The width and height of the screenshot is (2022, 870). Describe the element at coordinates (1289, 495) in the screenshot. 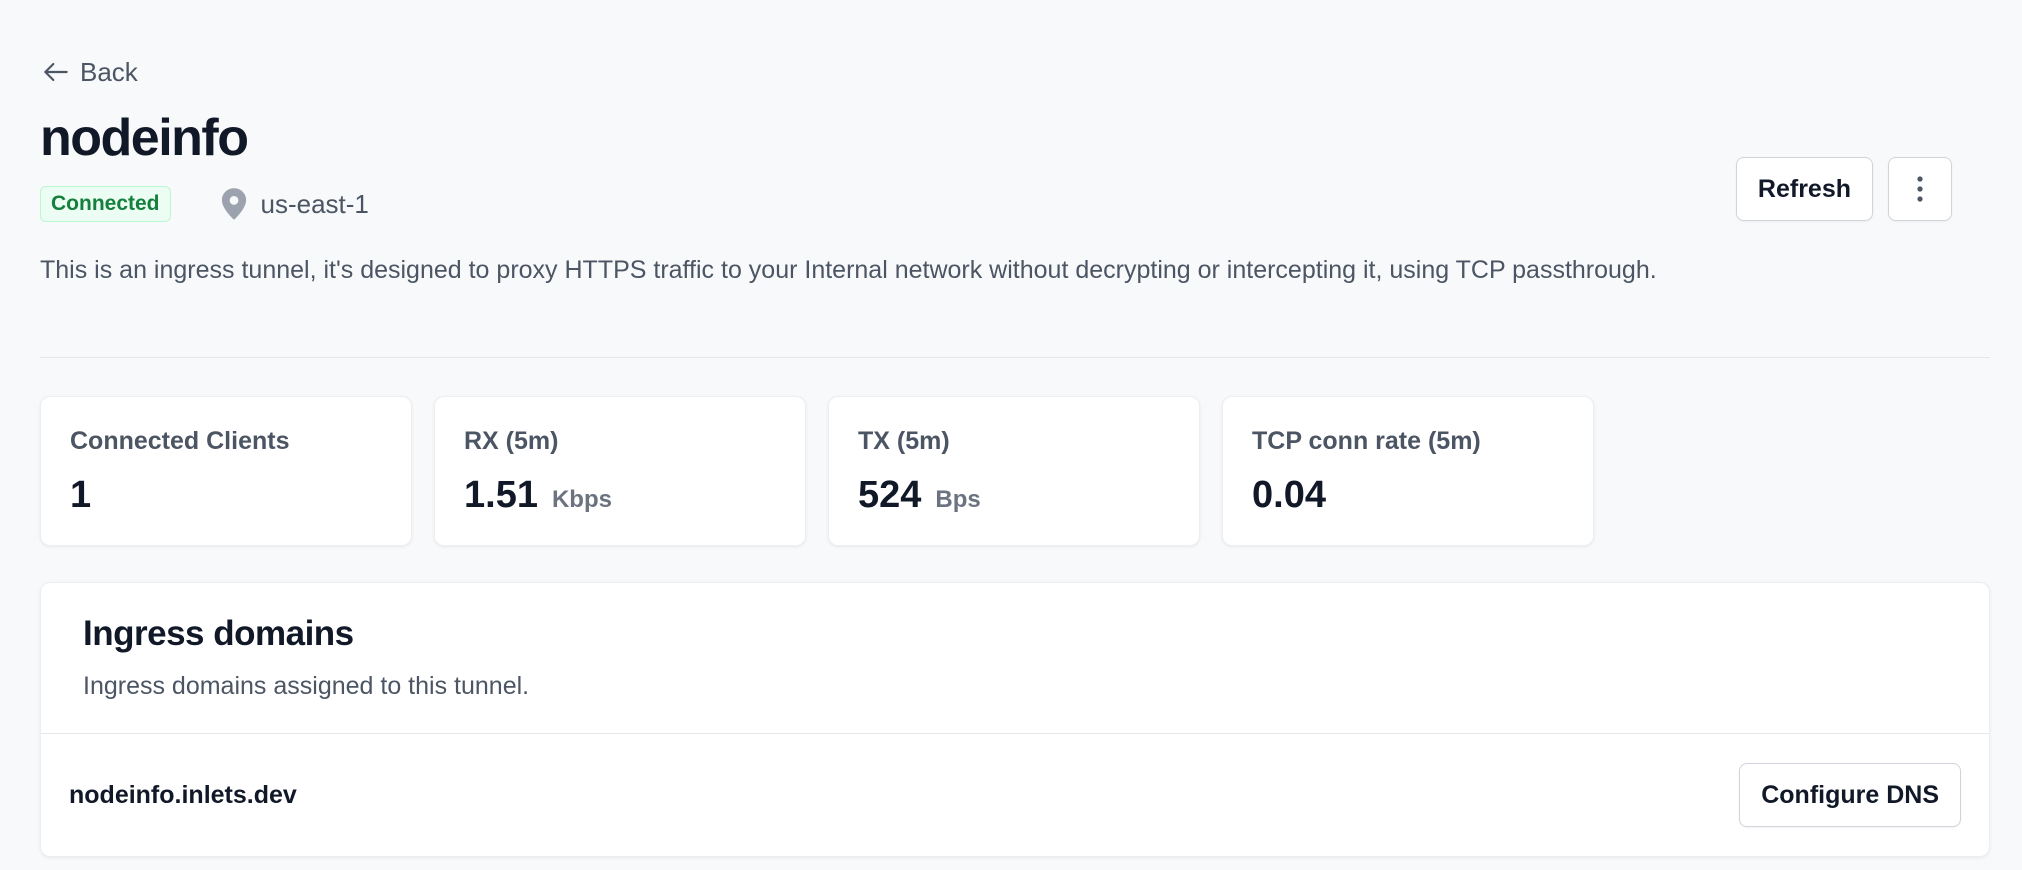

I see `stat-value: 0.04` at that location.